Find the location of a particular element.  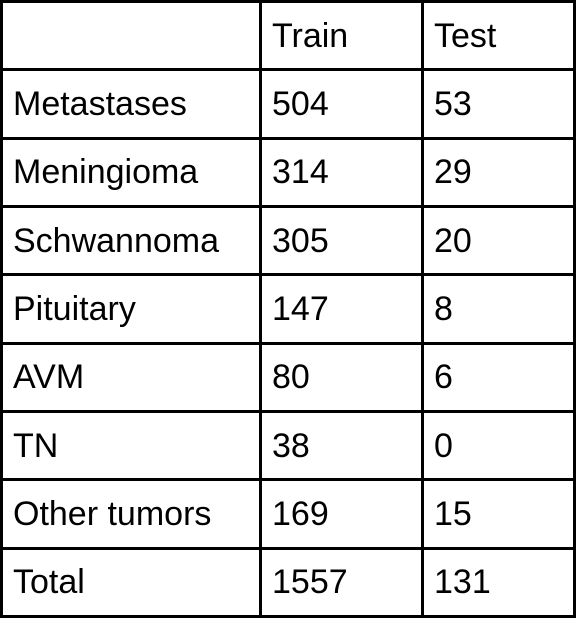

table-row: AVM 80 6 is located at coordinates (288, 377).